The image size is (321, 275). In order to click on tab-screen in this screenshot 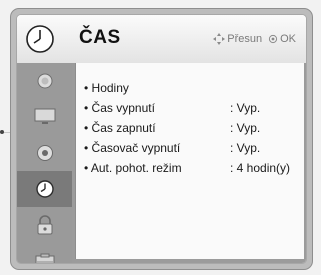, I will do `click(44, 117)`.